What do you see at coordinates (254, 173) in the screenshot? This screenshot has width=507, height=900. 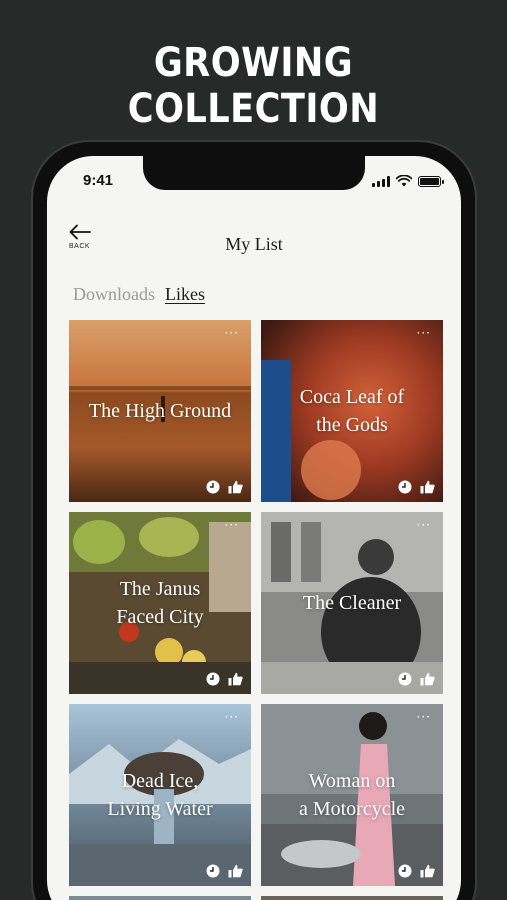 I see `phone-notch` at bounding box center [254, 173].